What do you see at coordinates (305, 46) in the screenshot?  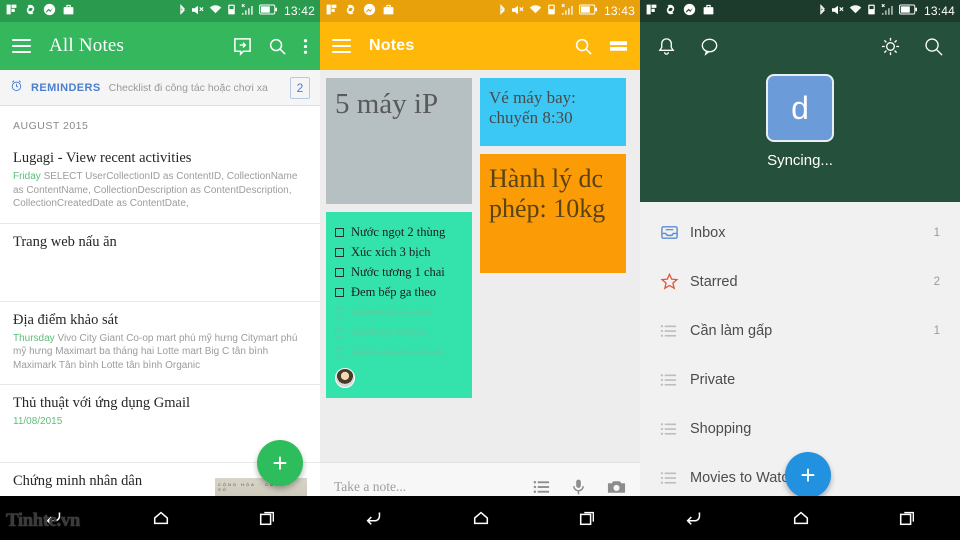 I see `overflow-menu-icon` at bounding box center [305, 46].